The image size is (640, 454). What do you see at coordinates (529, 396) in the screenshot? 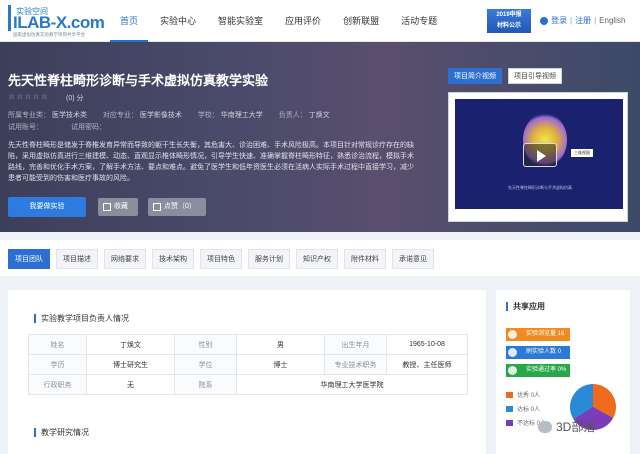
I see `legend-label: 优秀 0人` at bounding box center [529, 396].